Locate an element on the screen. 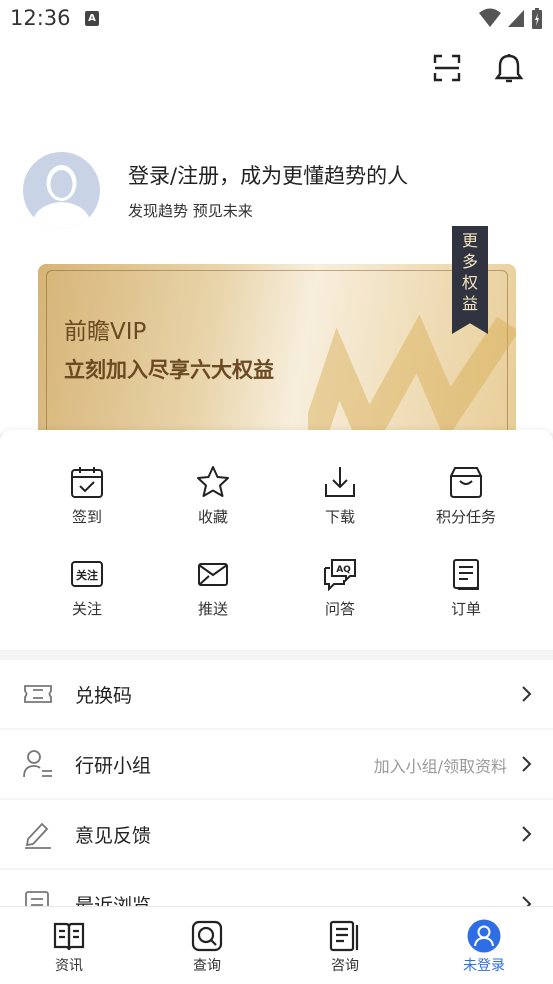 The image size is (553, 984). grid-item-download: 下载 is located at coordinates (340, 495).